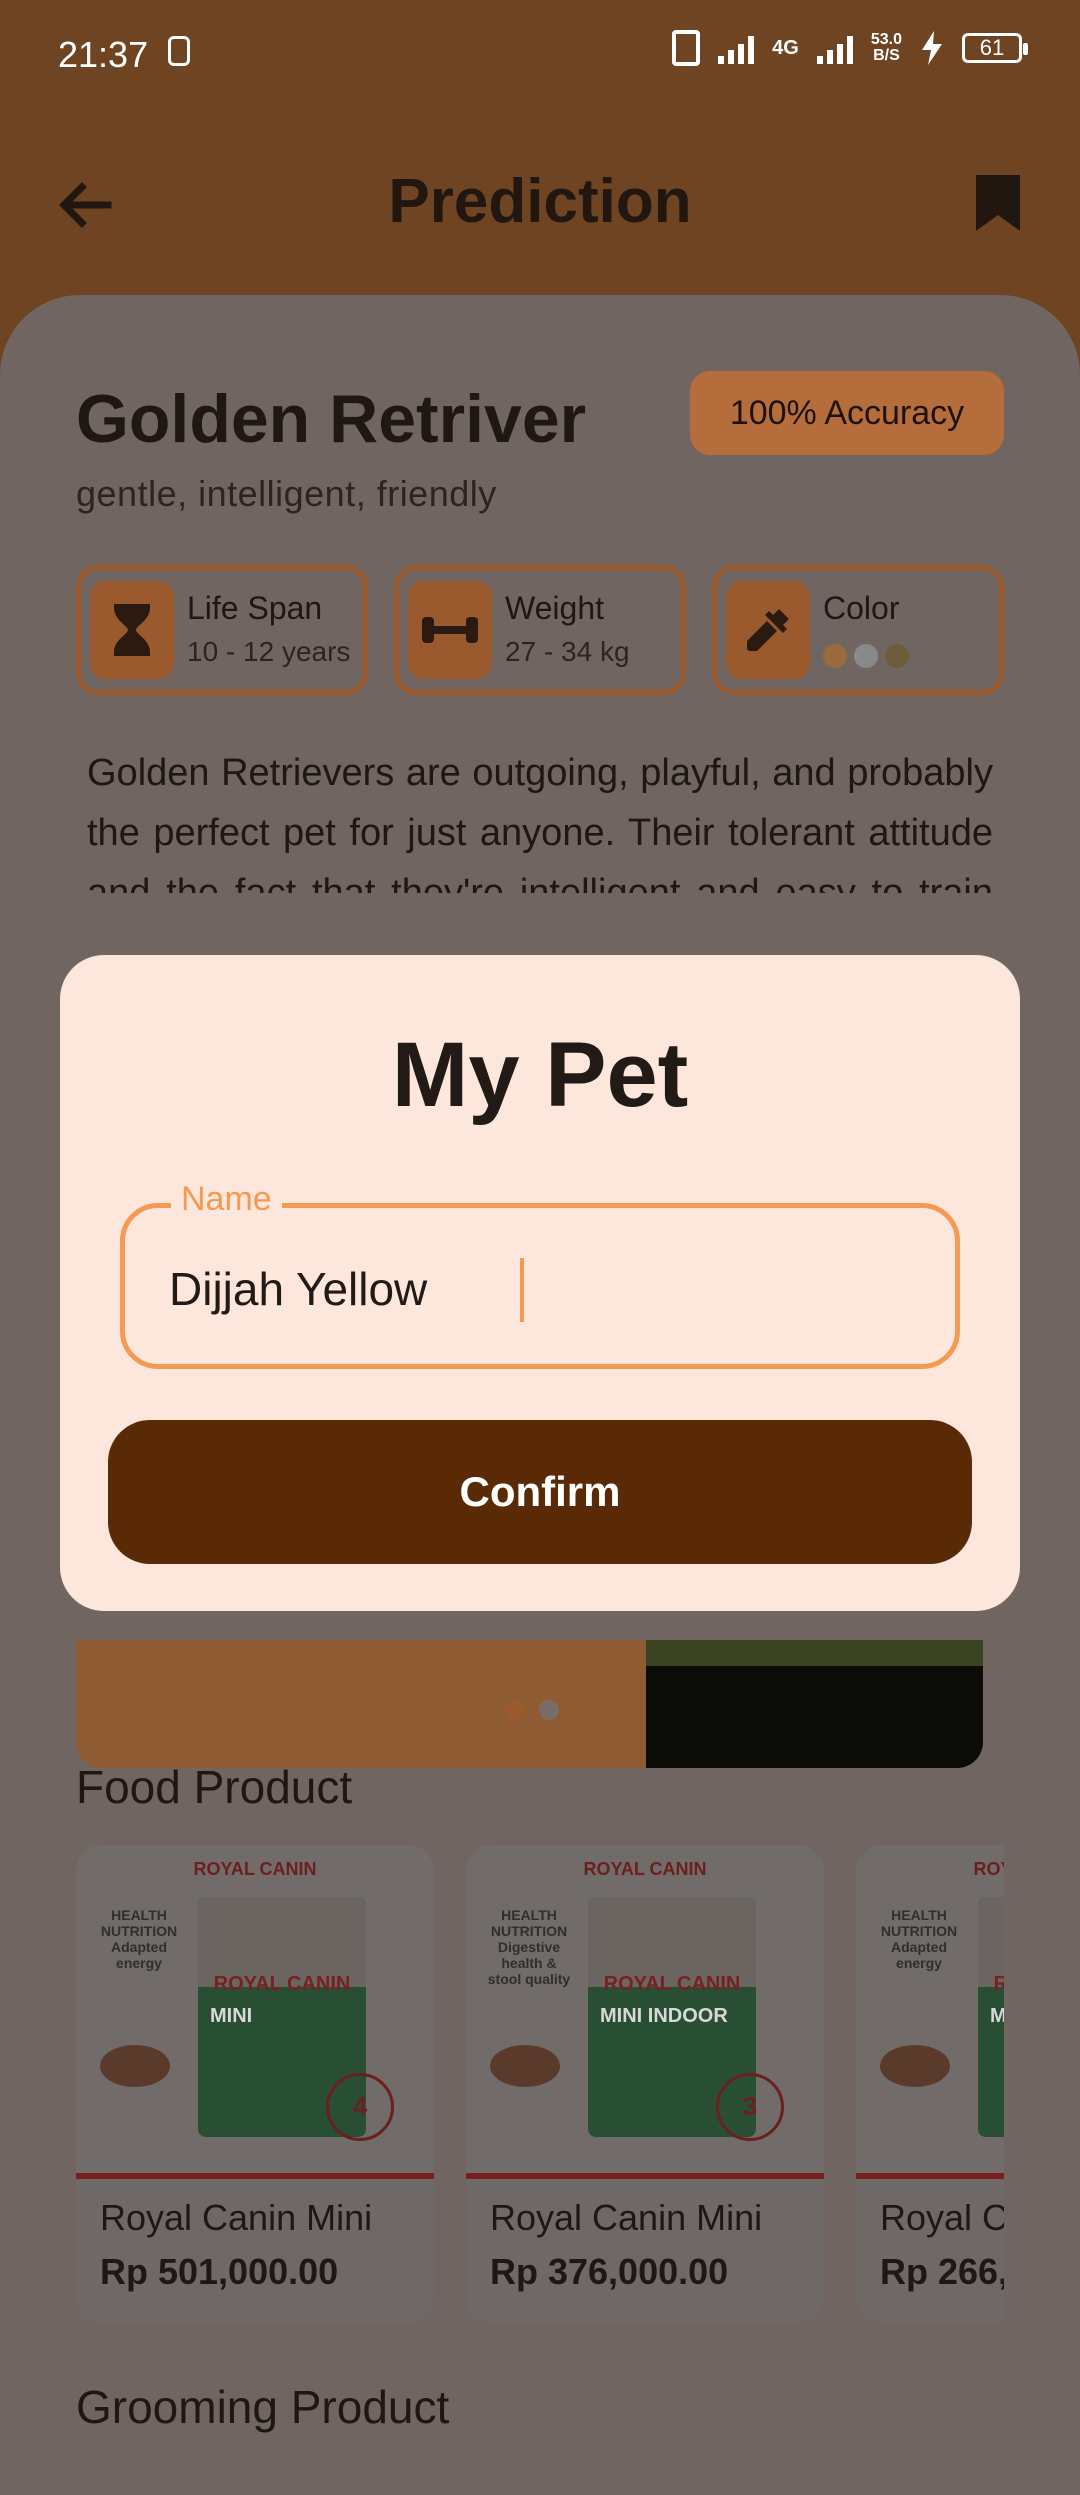 Image resolution: width=1080 pixels, height=2495 pixels. I want to click on stat-card-weight: Weight 27 - 34 kg, so click(540, 630).